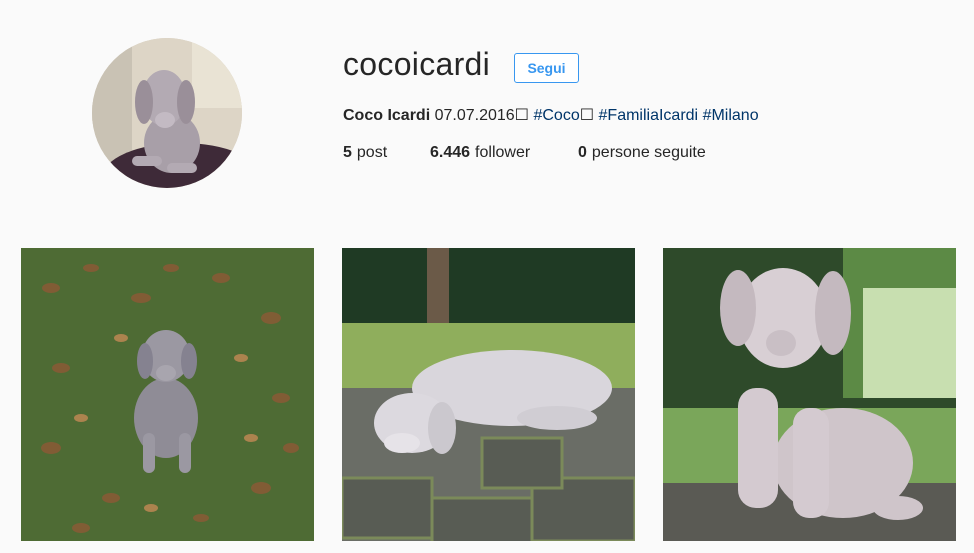  I want to click on posts-count: 5, so click(347, 152).